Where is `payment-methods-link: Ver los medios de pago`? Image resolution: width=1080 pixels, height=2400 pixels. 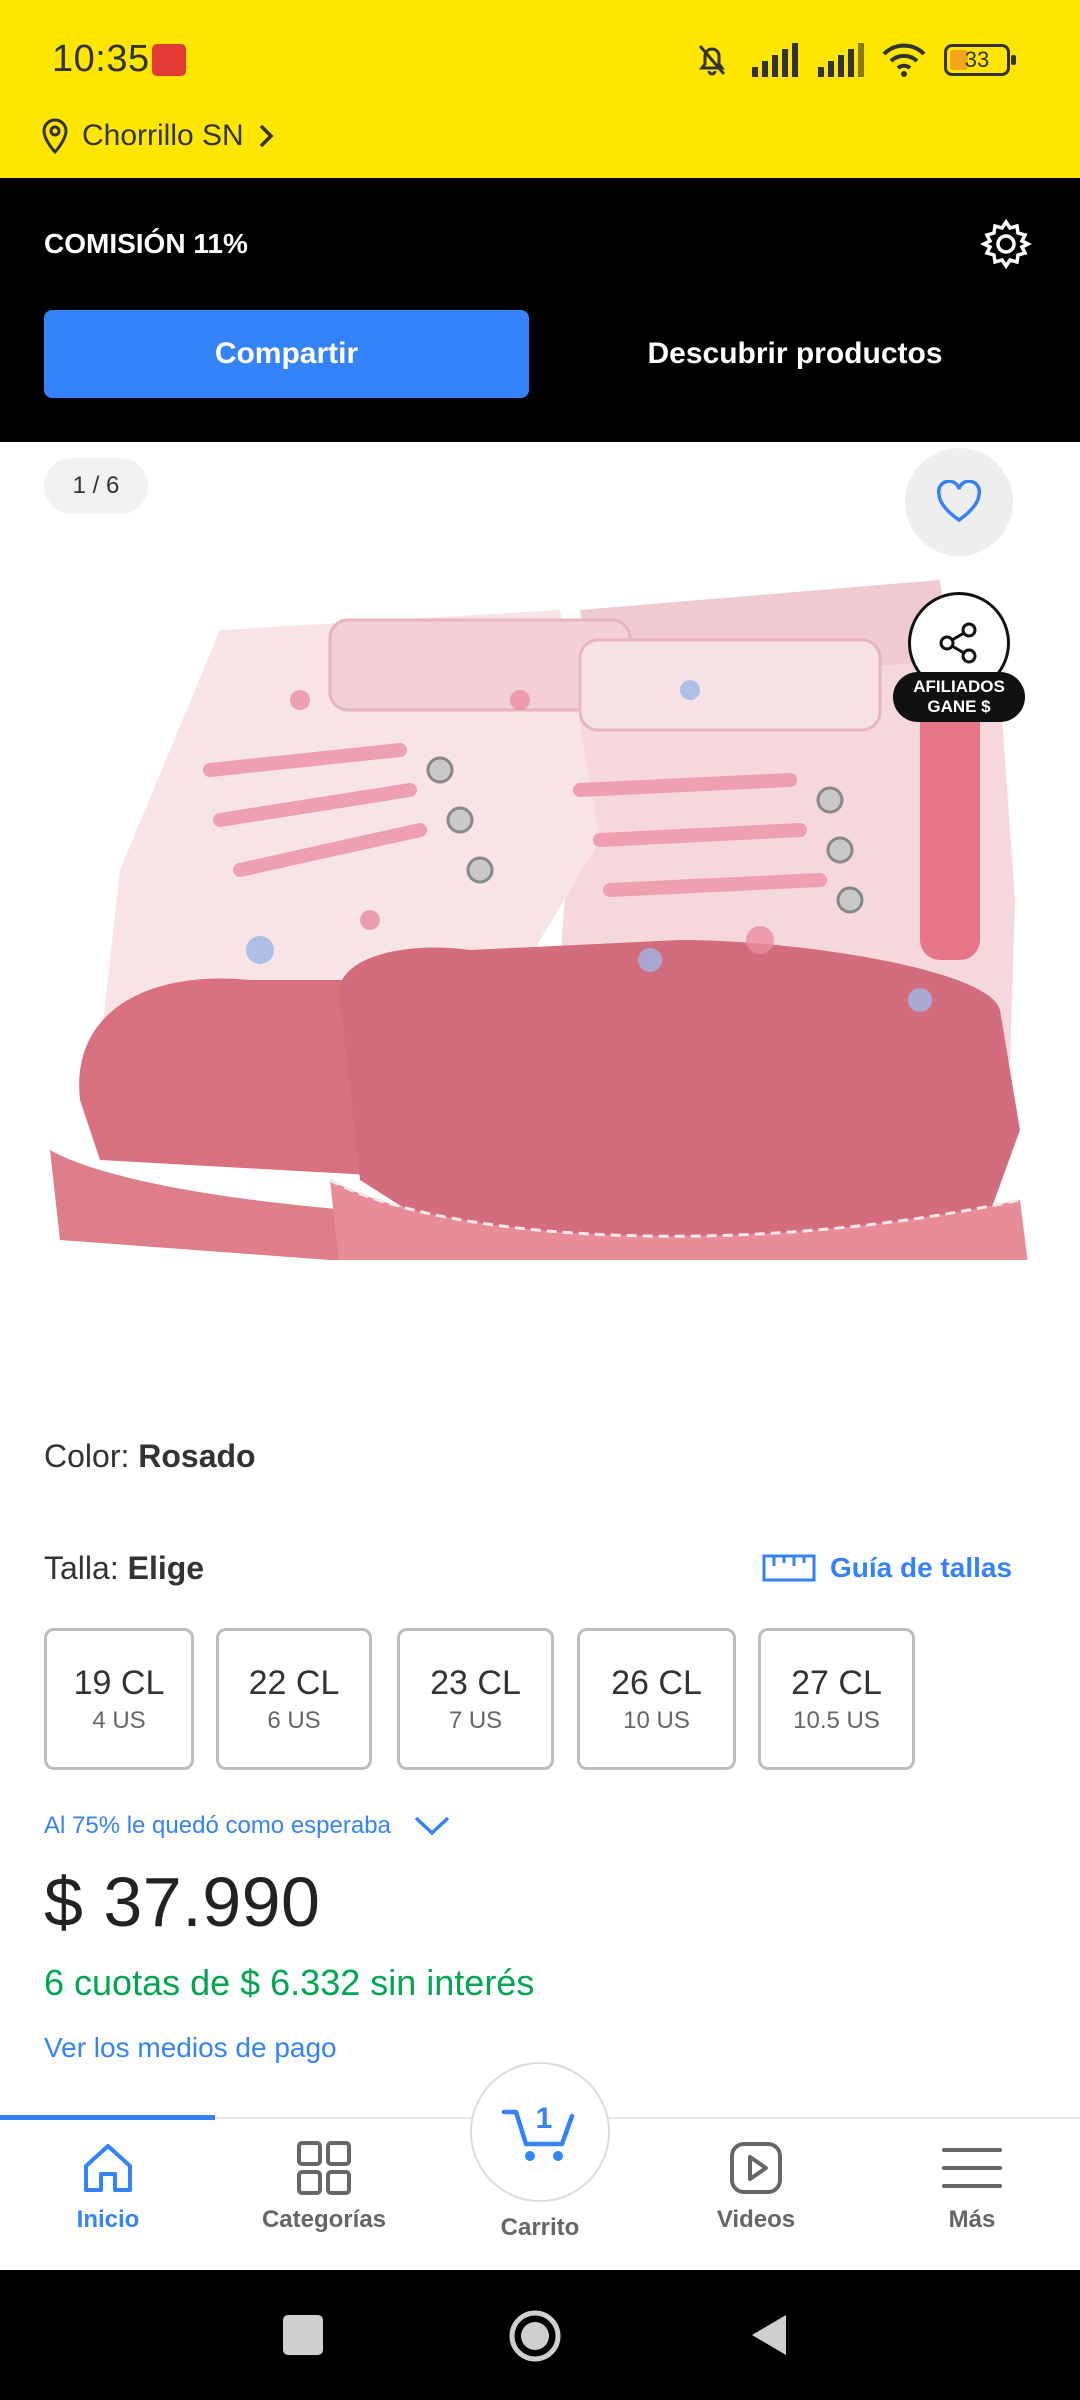 payment-methods-link: Ver los medios de pago is located at coordinates (190, 2048).